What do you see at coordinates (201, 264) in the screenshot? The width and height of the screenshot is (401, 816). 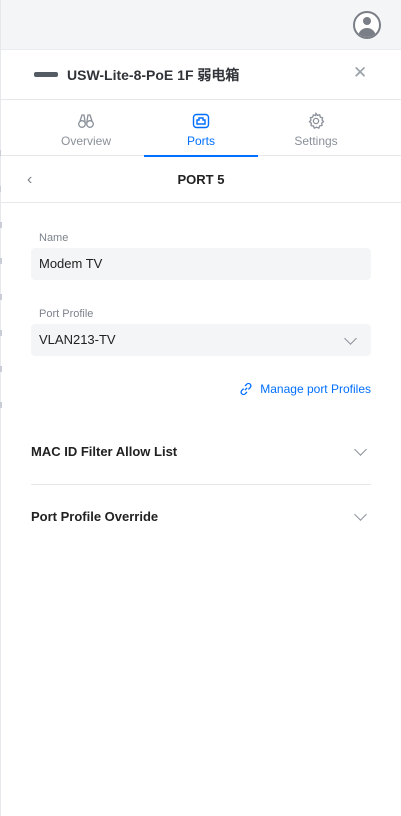 I see `name-field: Modem TV` at bounding box center [201, 264].